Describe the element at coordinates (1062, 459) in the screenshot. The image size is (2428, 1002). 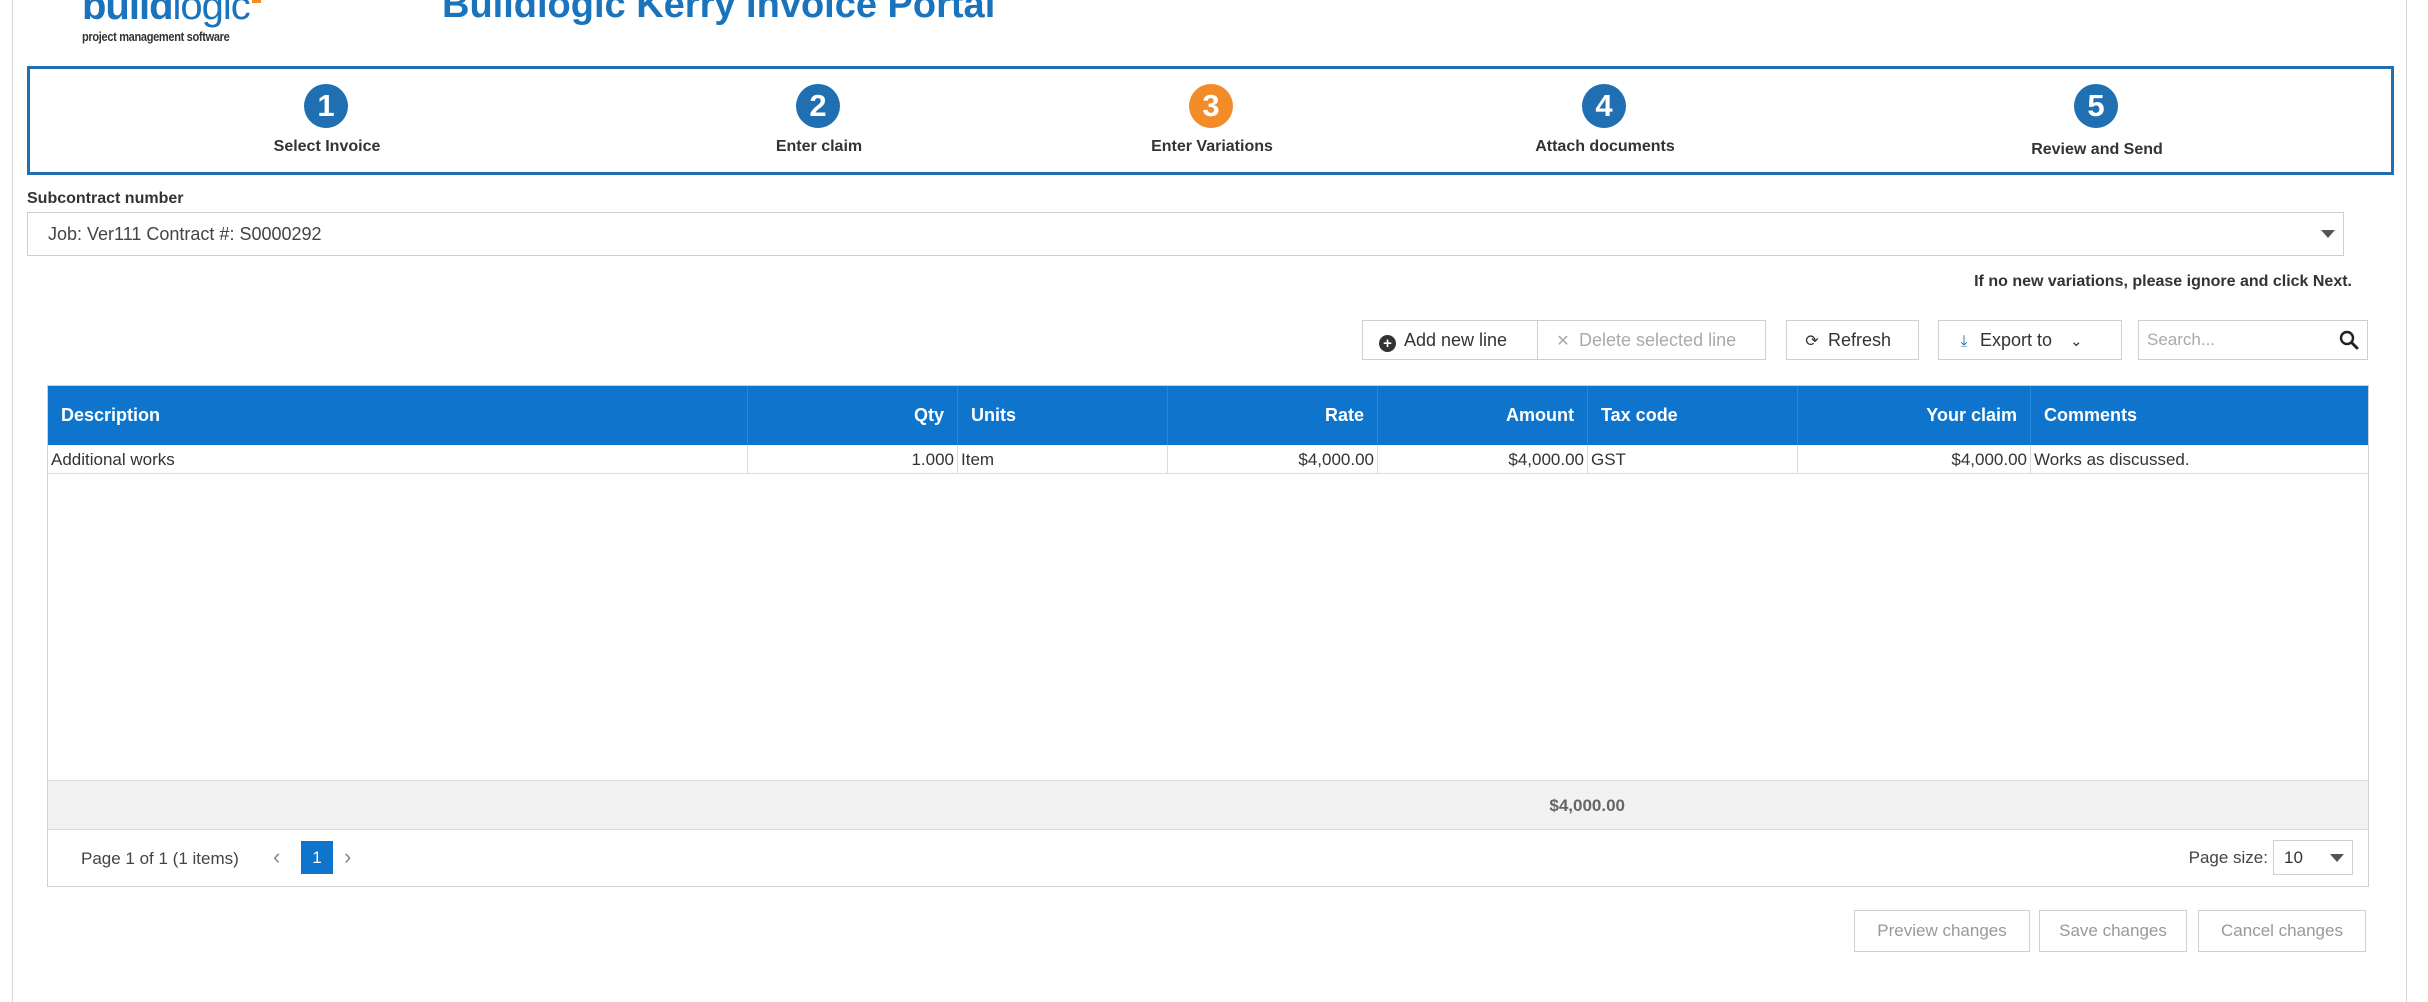
I see `cell-units: Item` at that location.